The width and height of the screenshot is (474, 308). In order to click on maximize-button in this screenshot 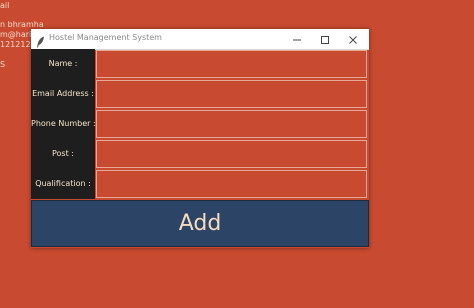, I will do `click(325, 39)`.